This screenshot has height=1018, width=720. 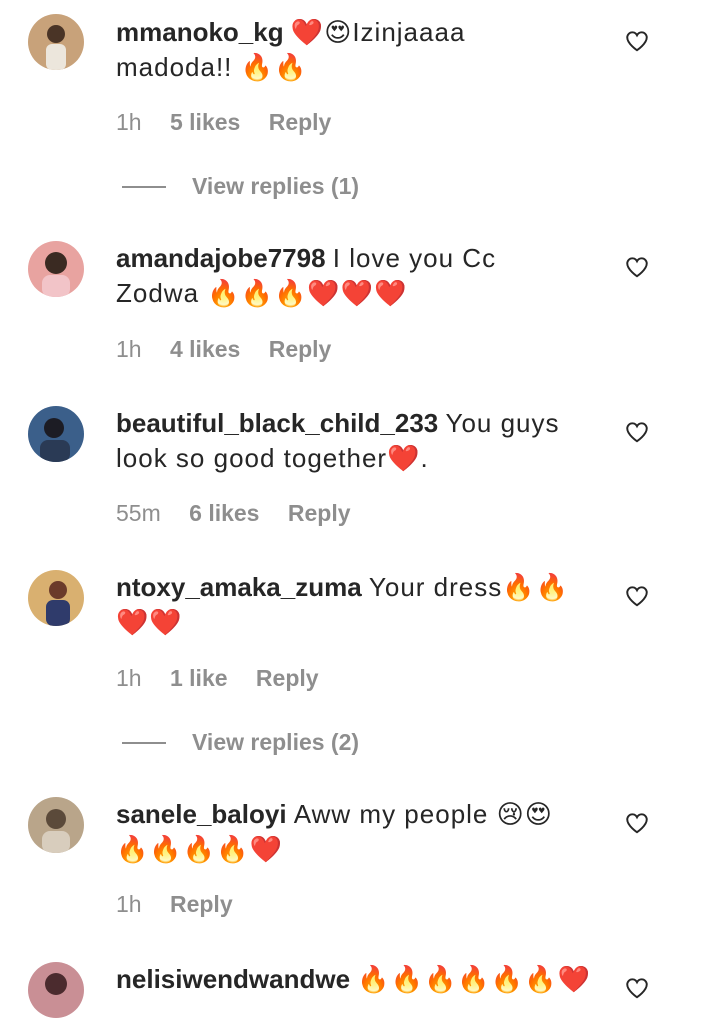 I want to click on comment-meta: 55m 6 likes Reply, so click(x=244, y=513).